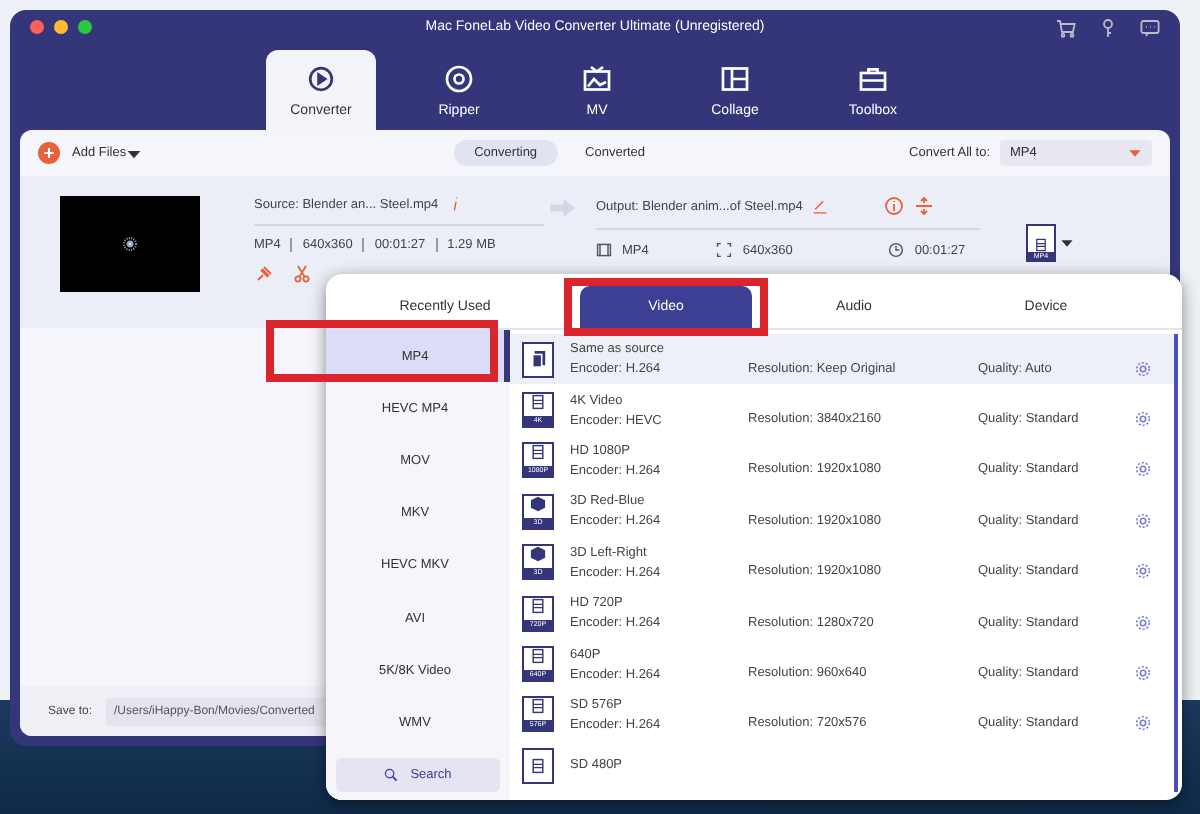 This screenshot has width=1200, height=814. I want to click on copy-icon, so click(538, 359).